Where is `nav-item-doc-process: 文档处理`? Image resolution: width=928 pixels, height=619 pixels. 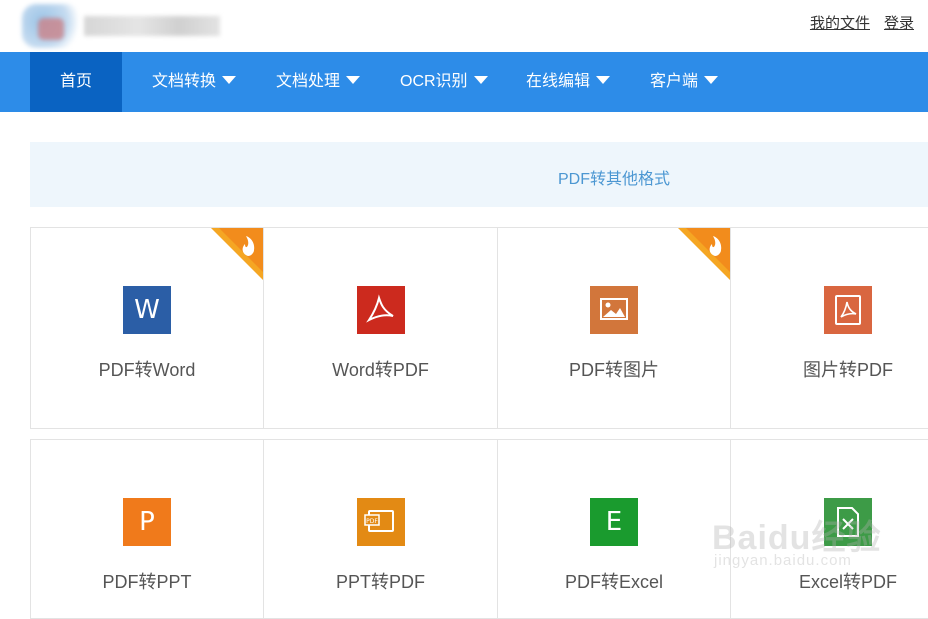
nav-item-doc-process: 文档处理 is located at coordinates (318, 82).